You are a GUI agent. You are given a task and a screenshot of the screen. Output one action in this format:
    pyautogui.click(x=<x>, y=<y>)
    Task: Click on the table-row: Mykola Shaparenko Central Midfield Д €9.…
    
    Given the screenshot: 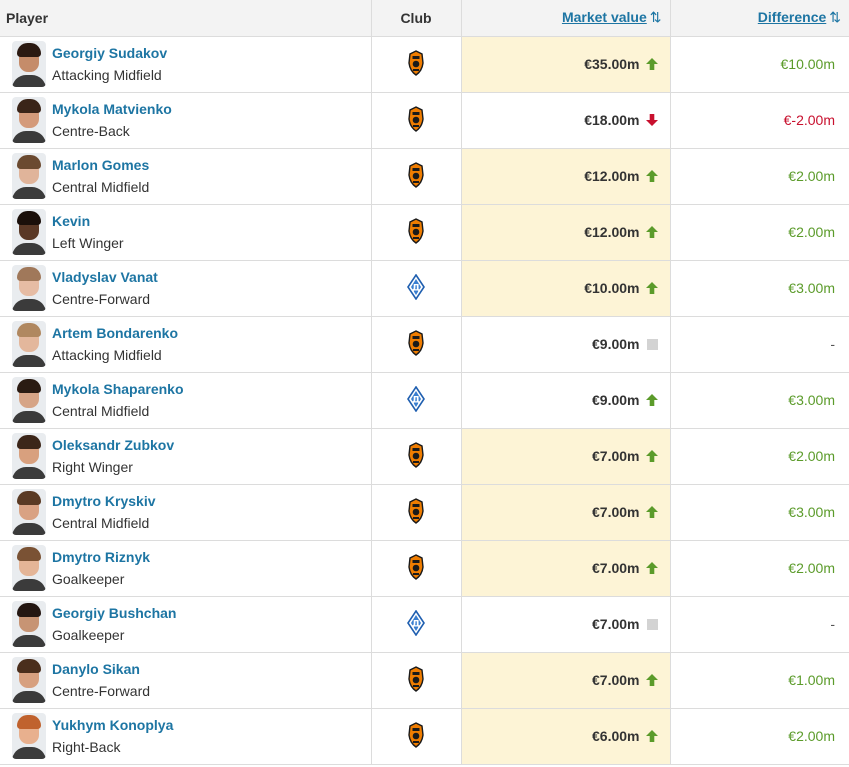 What is the action you would take?
    pyautogui.click(x=424, y=400)
    